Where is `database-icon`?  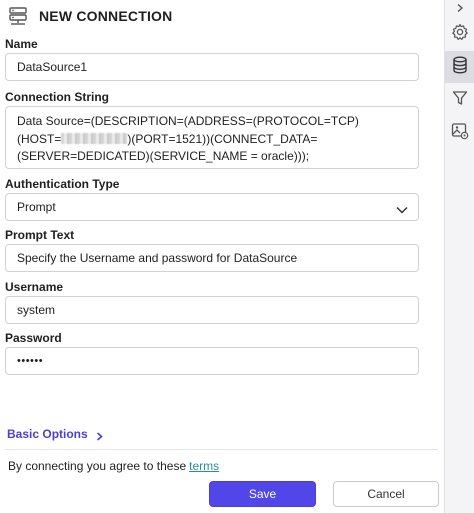 database-icon is located at coordinates (460, 67).